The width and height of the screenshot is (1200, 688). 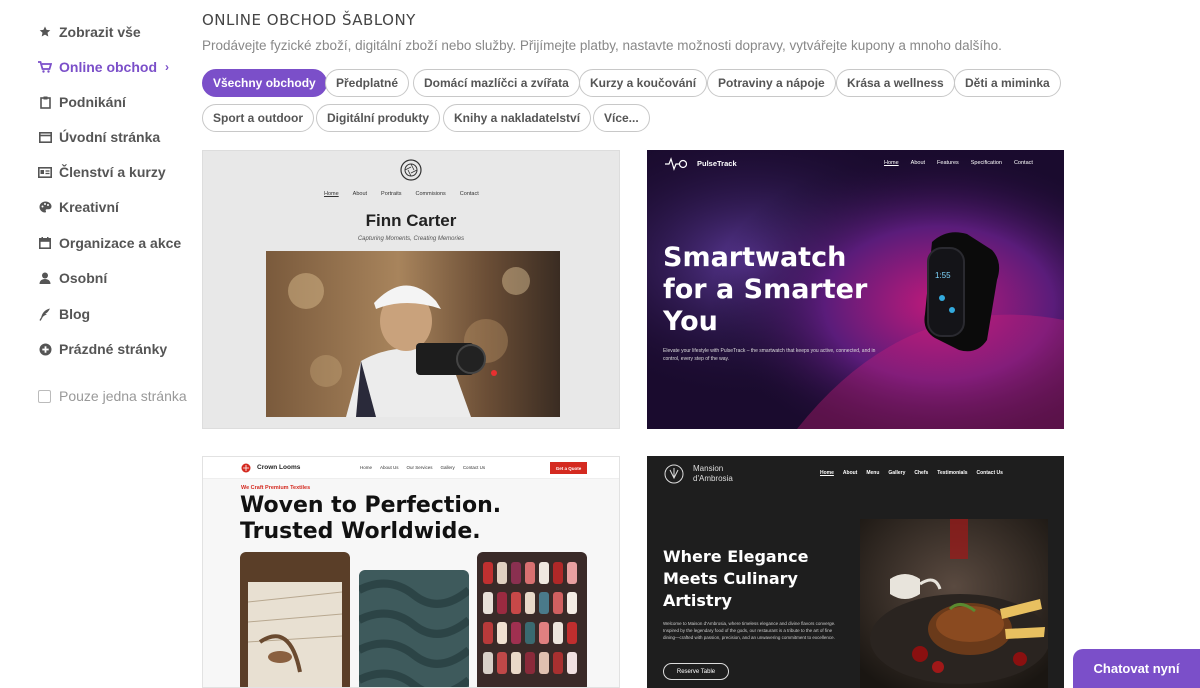 I want to click on filter-chip-pets: Domácí mazlíčci a zvířata, so click(x=496, y=83).